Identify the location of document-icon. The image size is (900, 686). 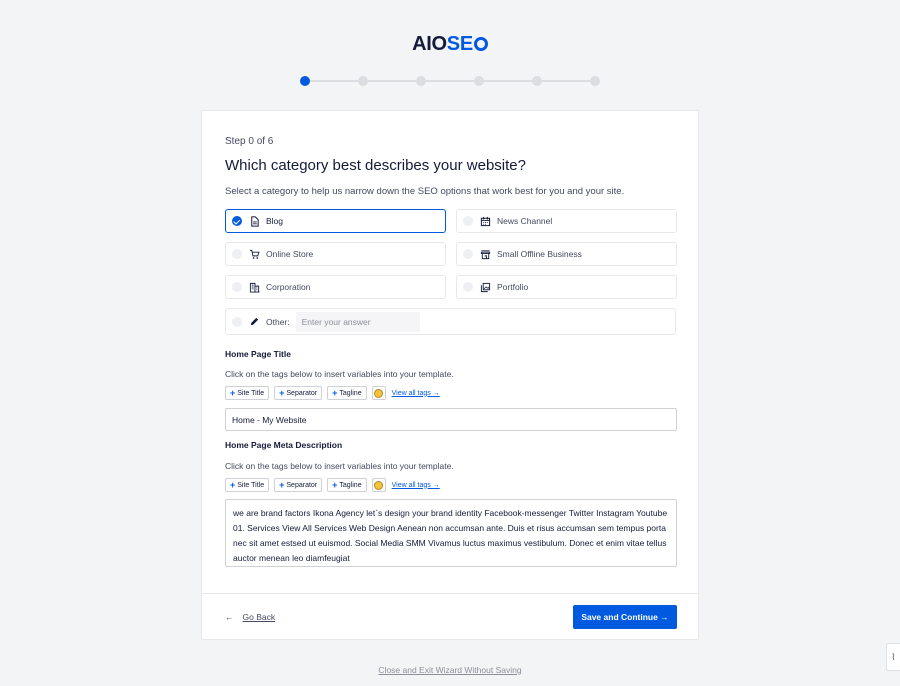
(254, 221).